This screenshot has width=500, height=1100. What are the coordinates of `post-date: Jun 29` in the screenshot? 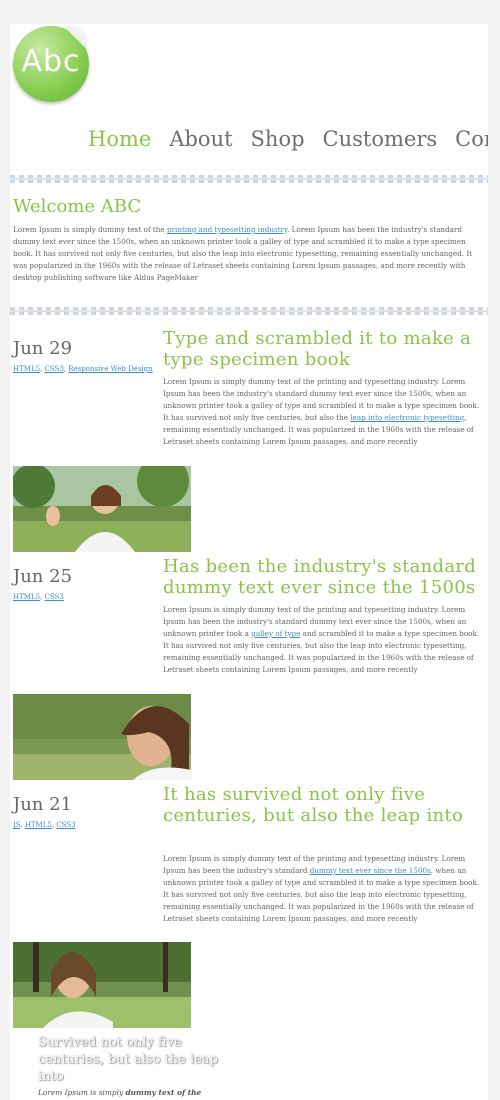 It's located at (43, 348).